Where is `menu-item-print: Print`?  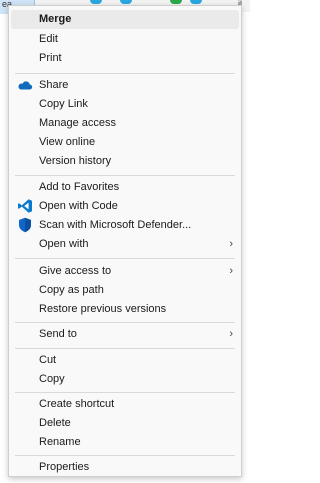 menu-item-print: Print is located at coordinates (125, 58).